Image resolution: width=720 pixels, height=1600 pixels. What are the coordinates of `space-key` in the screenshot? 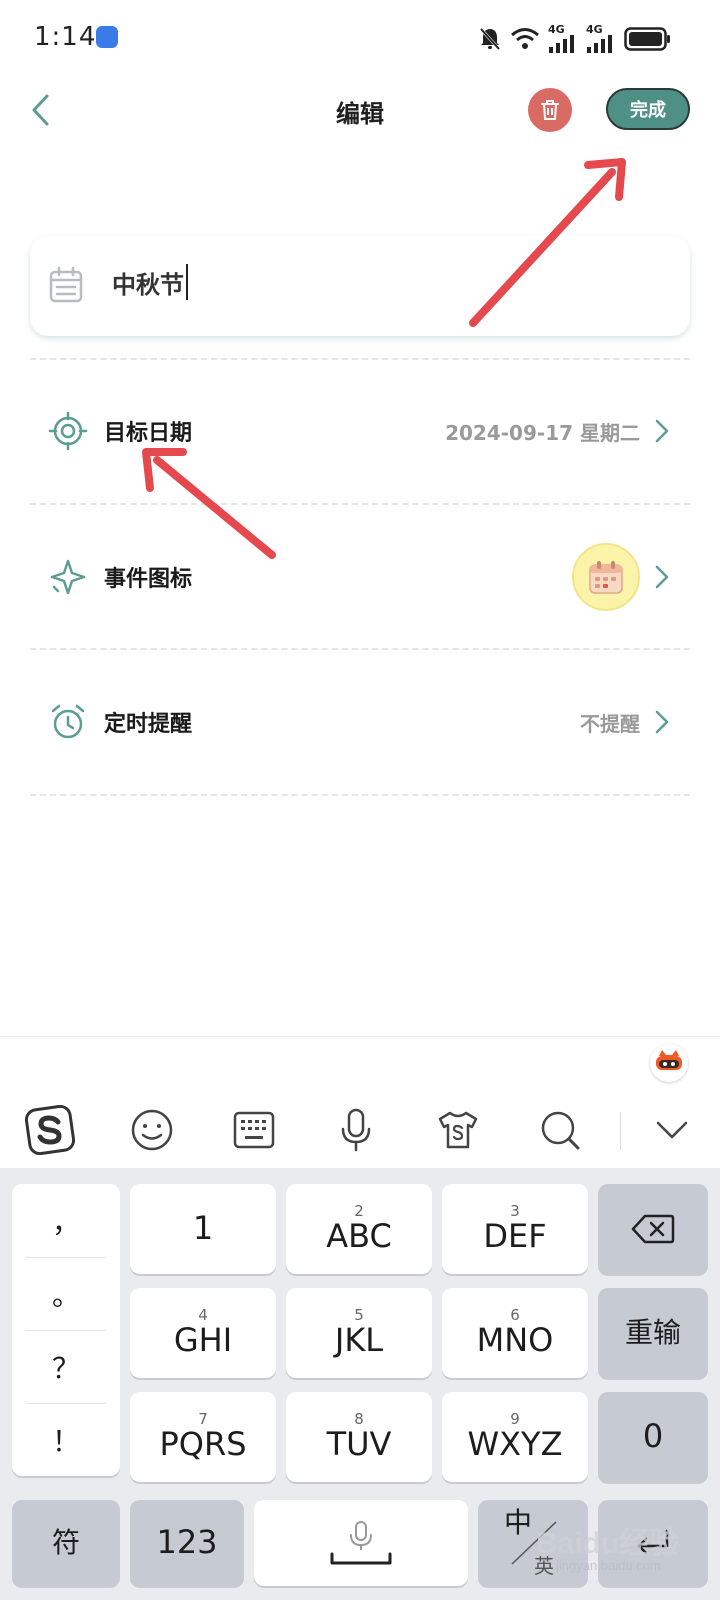 It's located at (361, 1543).